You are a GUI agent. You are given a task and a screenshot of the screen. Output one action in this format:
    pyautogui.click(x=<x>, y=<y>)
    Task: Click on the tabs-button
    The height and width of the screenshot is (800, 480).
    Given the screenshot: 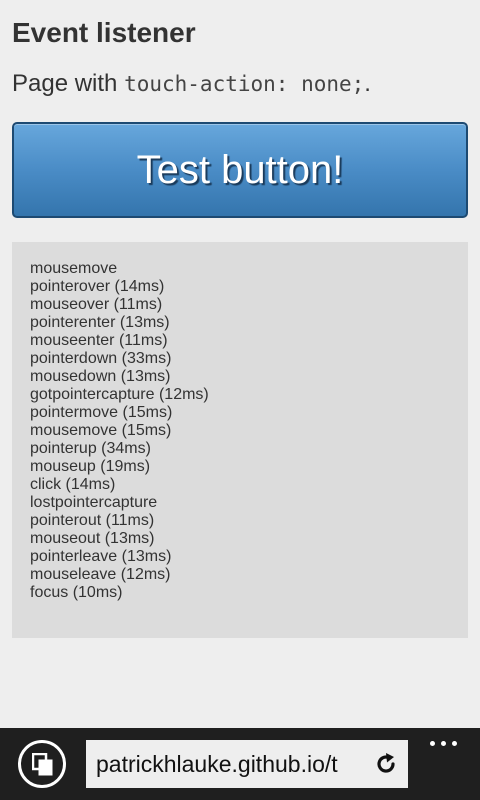 What is the action you would take?
    pyautogui.click(x=42, y=764)
    